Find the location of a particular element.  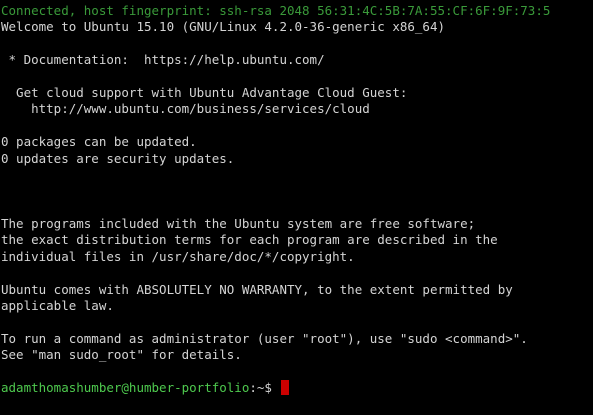

prompt-user-host: adamthomashumber@humber-portfolio is located at coordinates (125, 387).